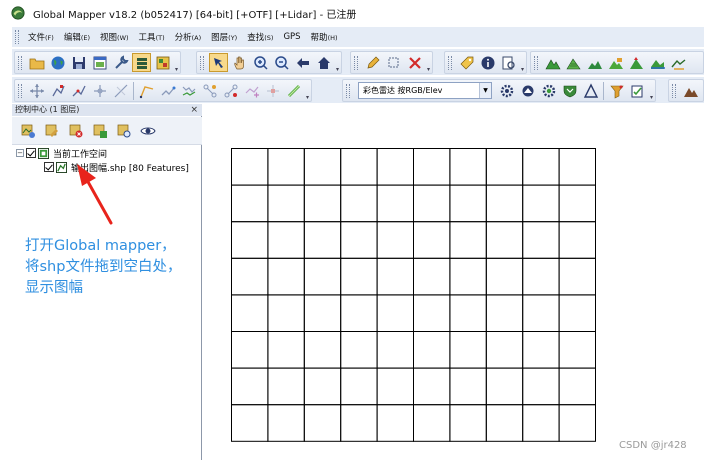  Describe the element at coordinates (239, 62) in the screenshot. I see `pan-hand-icon` at that location.